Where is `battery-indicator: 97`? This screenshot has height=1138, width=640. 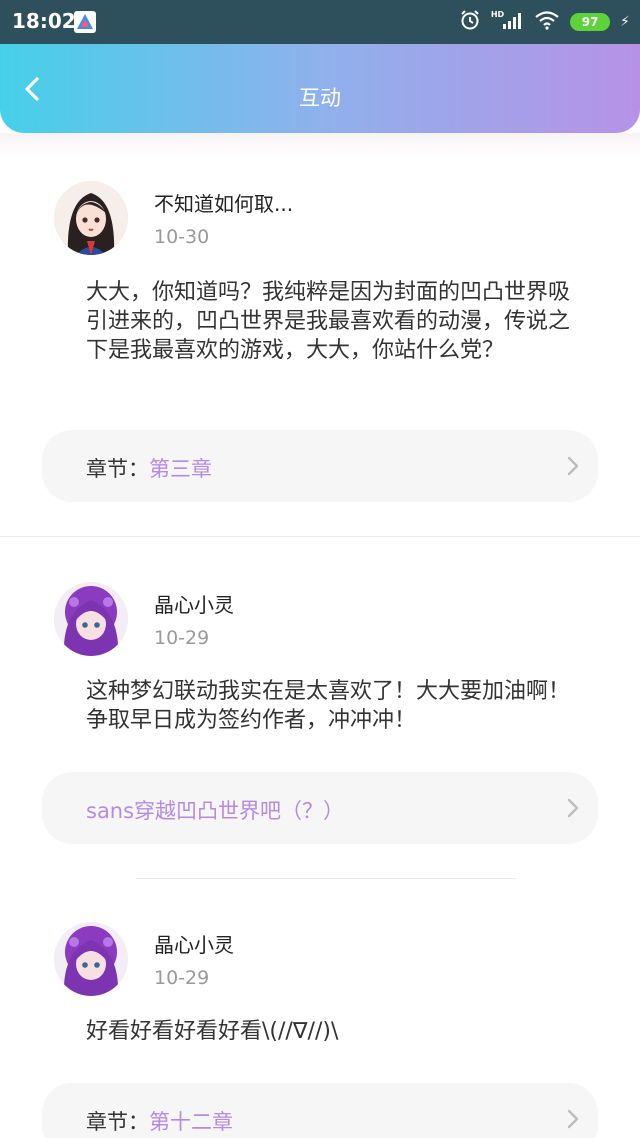
battery-indicator: 97 is located at coordinates (590, 22).